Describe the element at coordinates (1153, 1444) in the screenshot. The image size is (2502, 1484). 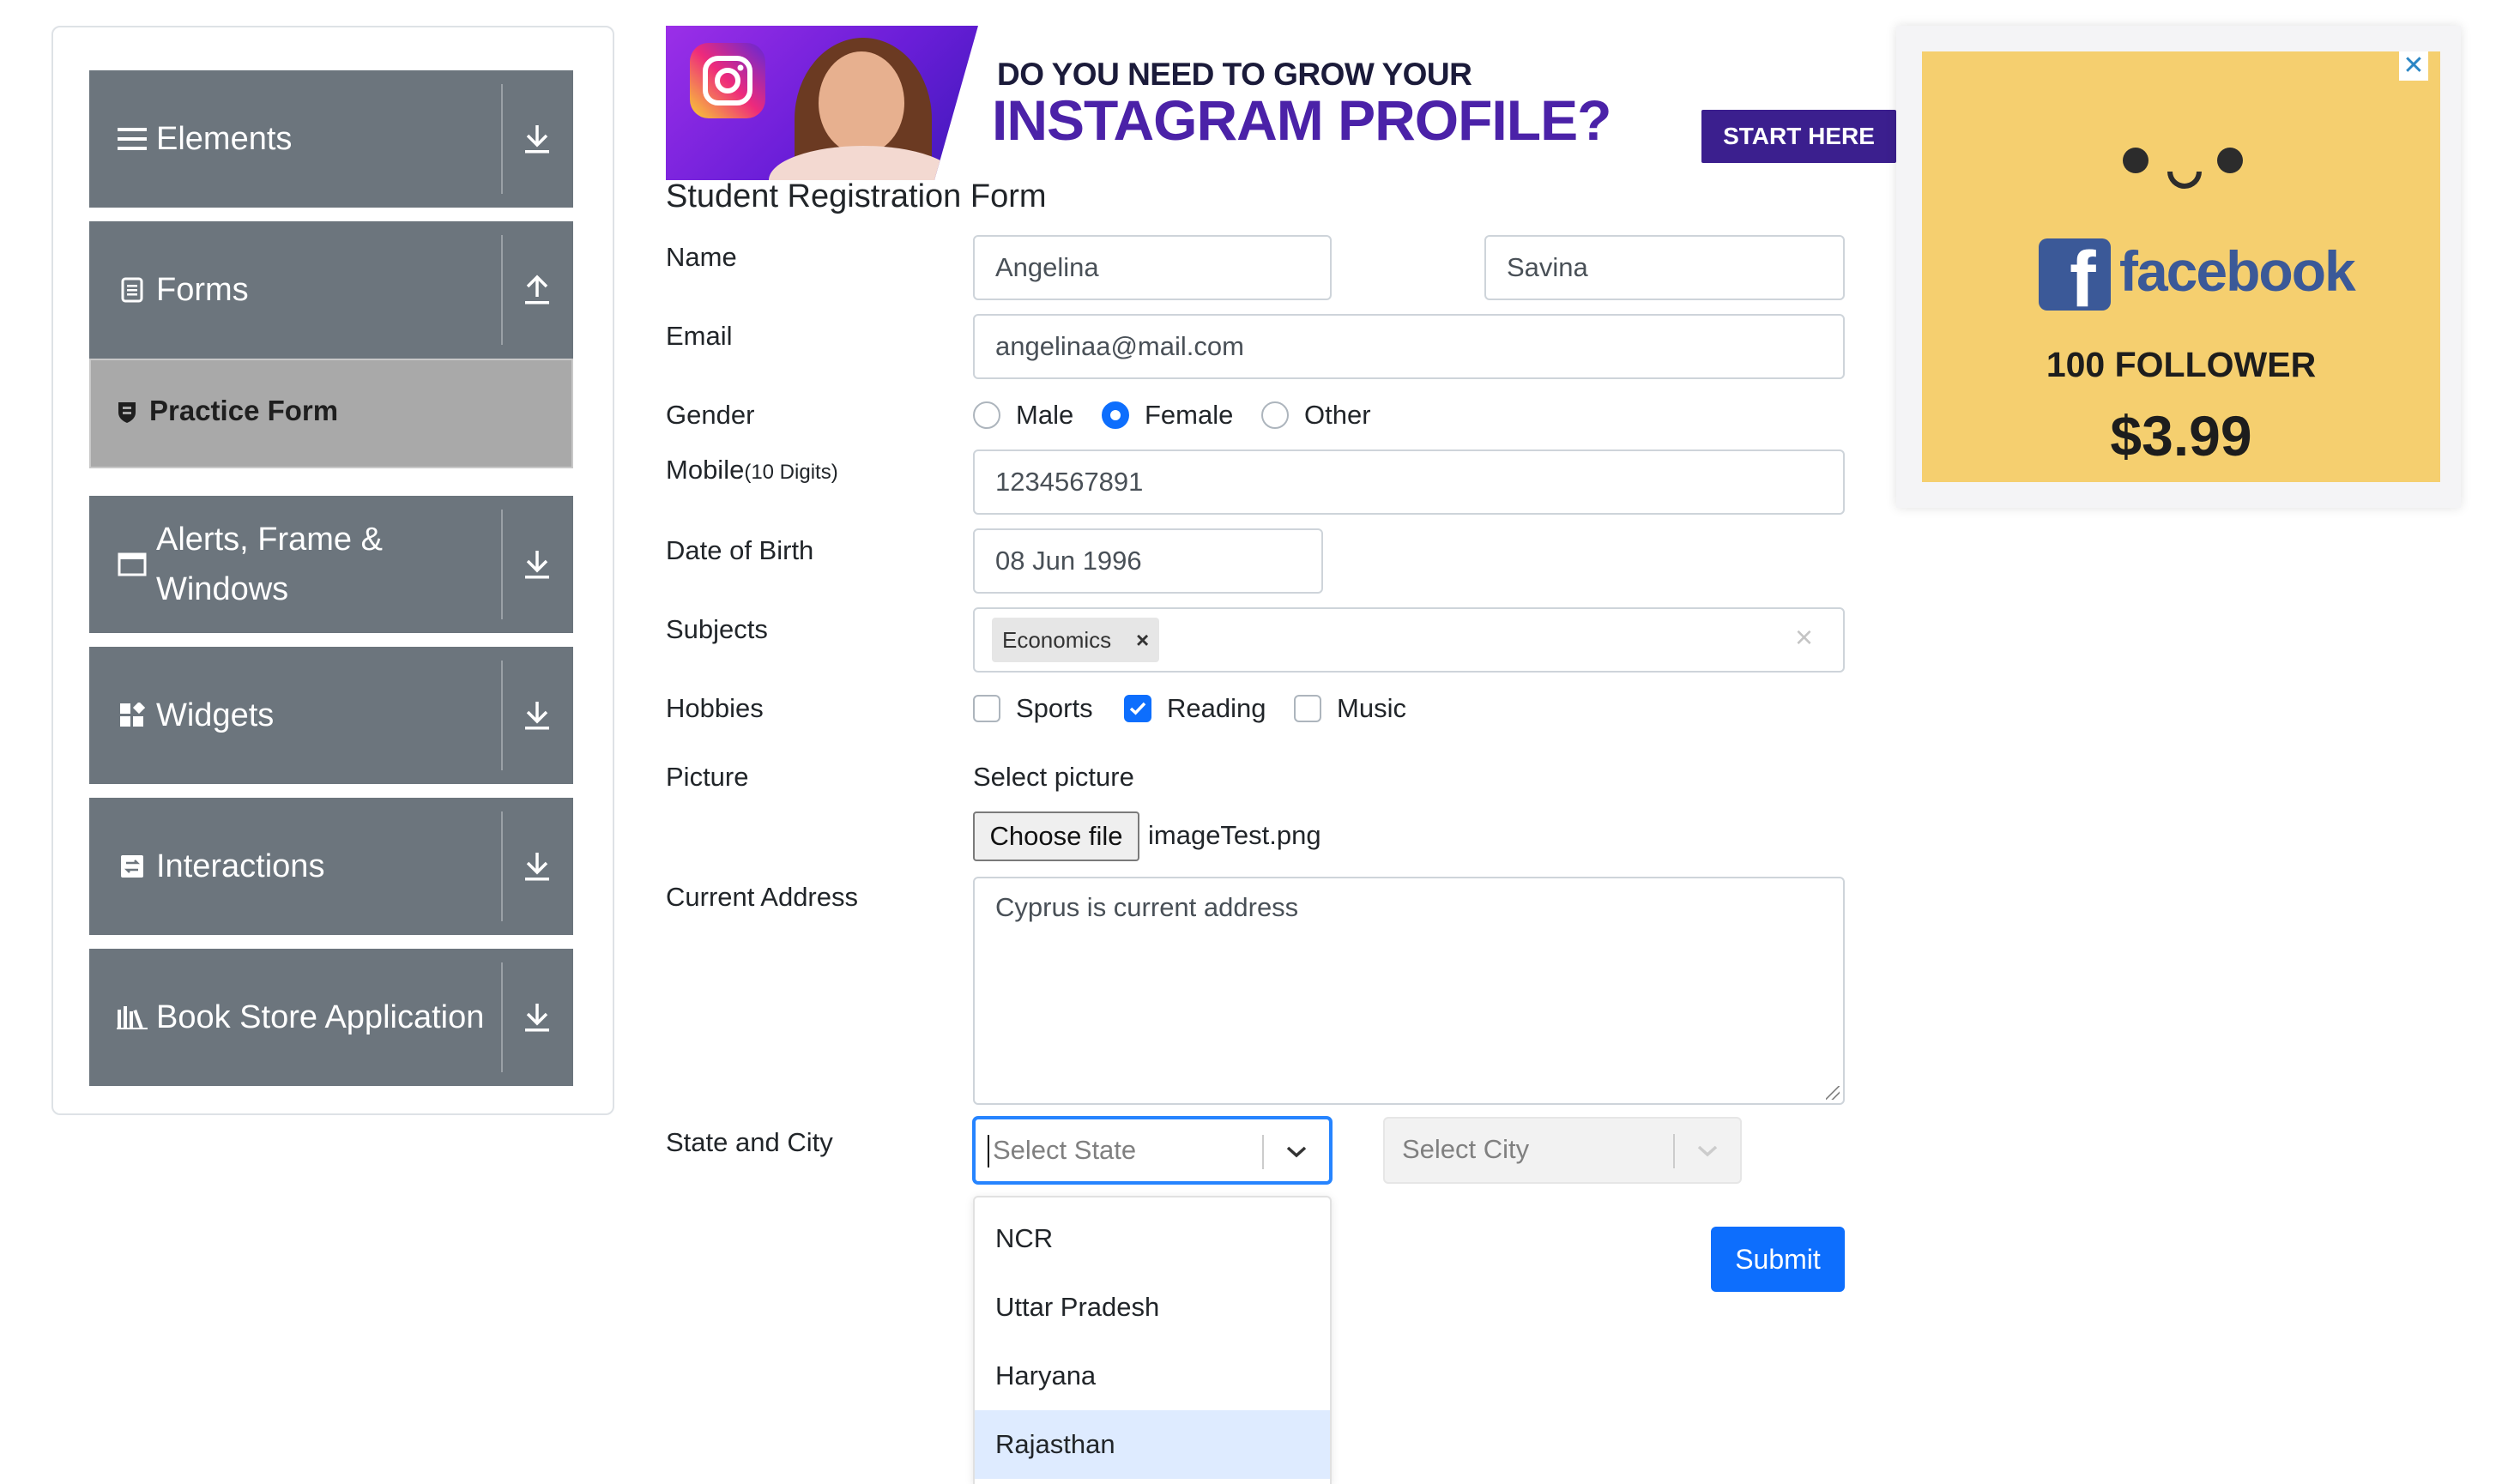
I see `state-option-focused: Rajasthan` at that location.